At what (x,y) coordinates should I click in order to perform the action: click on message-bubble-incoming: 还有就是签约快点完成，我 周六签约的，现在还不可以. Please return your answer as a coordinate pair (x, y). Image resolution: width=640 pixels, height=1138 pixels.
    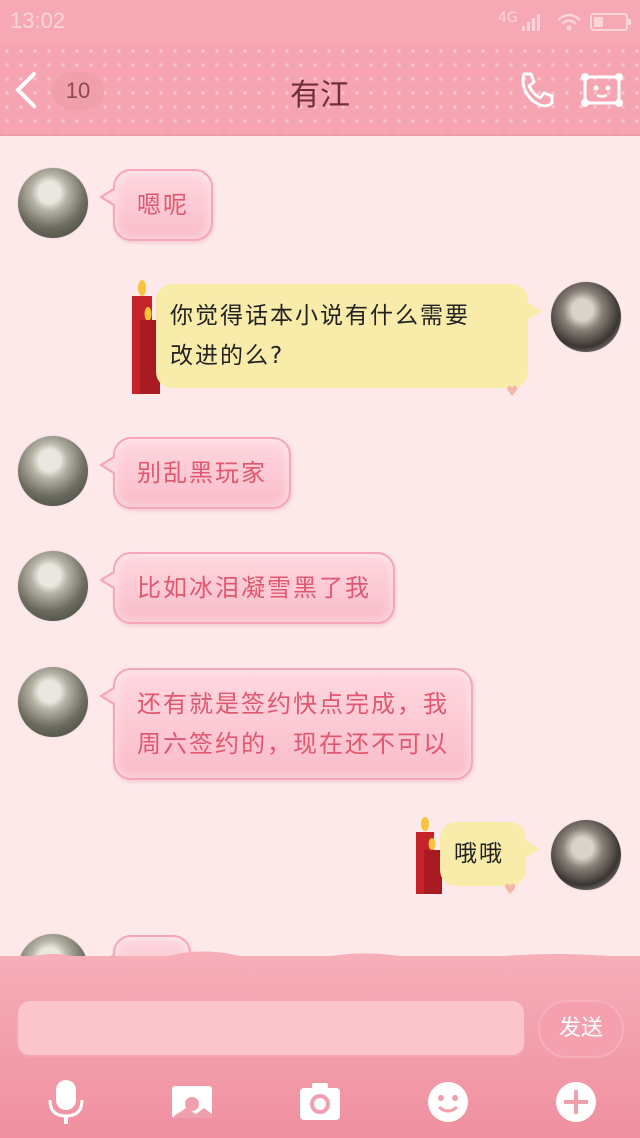
    Looking at the image, I should click on (286, 724).